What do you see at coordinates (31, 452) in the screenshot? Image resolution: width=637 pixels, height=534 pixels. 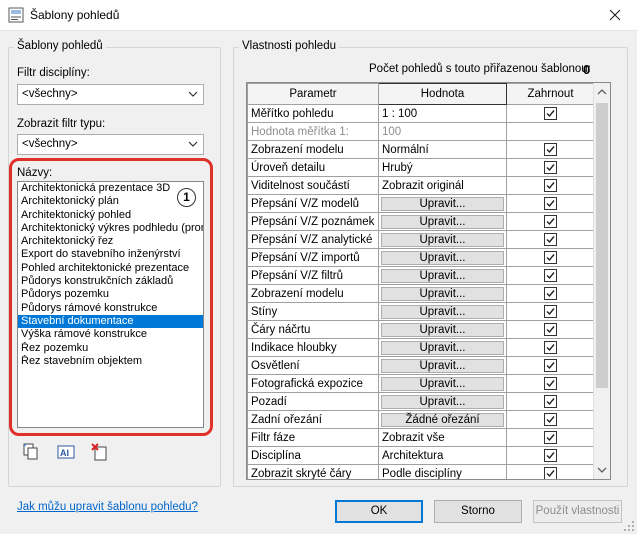 I see `duplicate-icon` at bounding box center [31, 452].